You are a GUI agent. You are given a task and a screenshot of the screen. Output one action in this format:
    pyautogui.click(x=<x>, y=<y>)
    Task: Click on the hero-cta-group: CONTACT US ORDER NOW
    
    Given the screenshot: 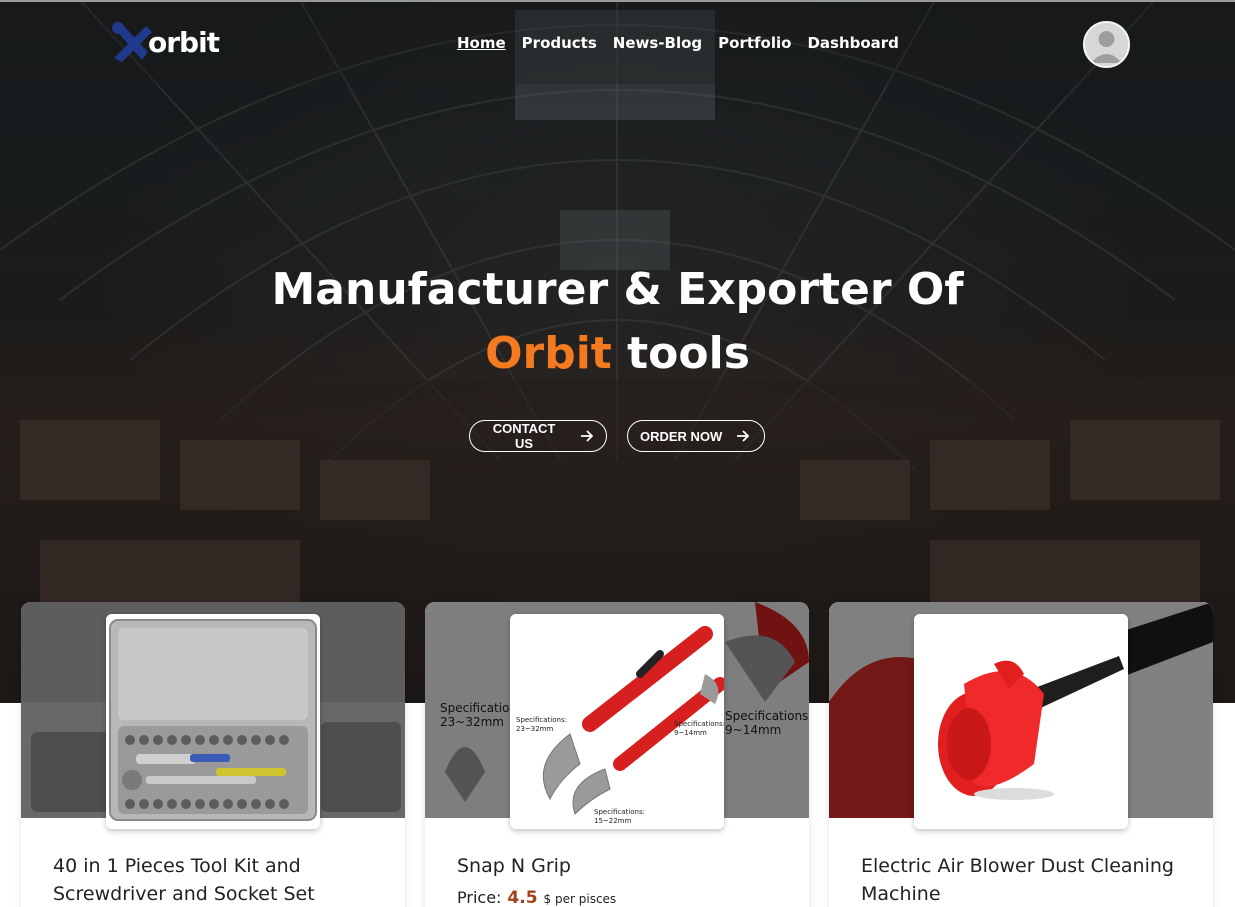 What is the action you would take?
    pyautogui.click(x=617, y=436)
    